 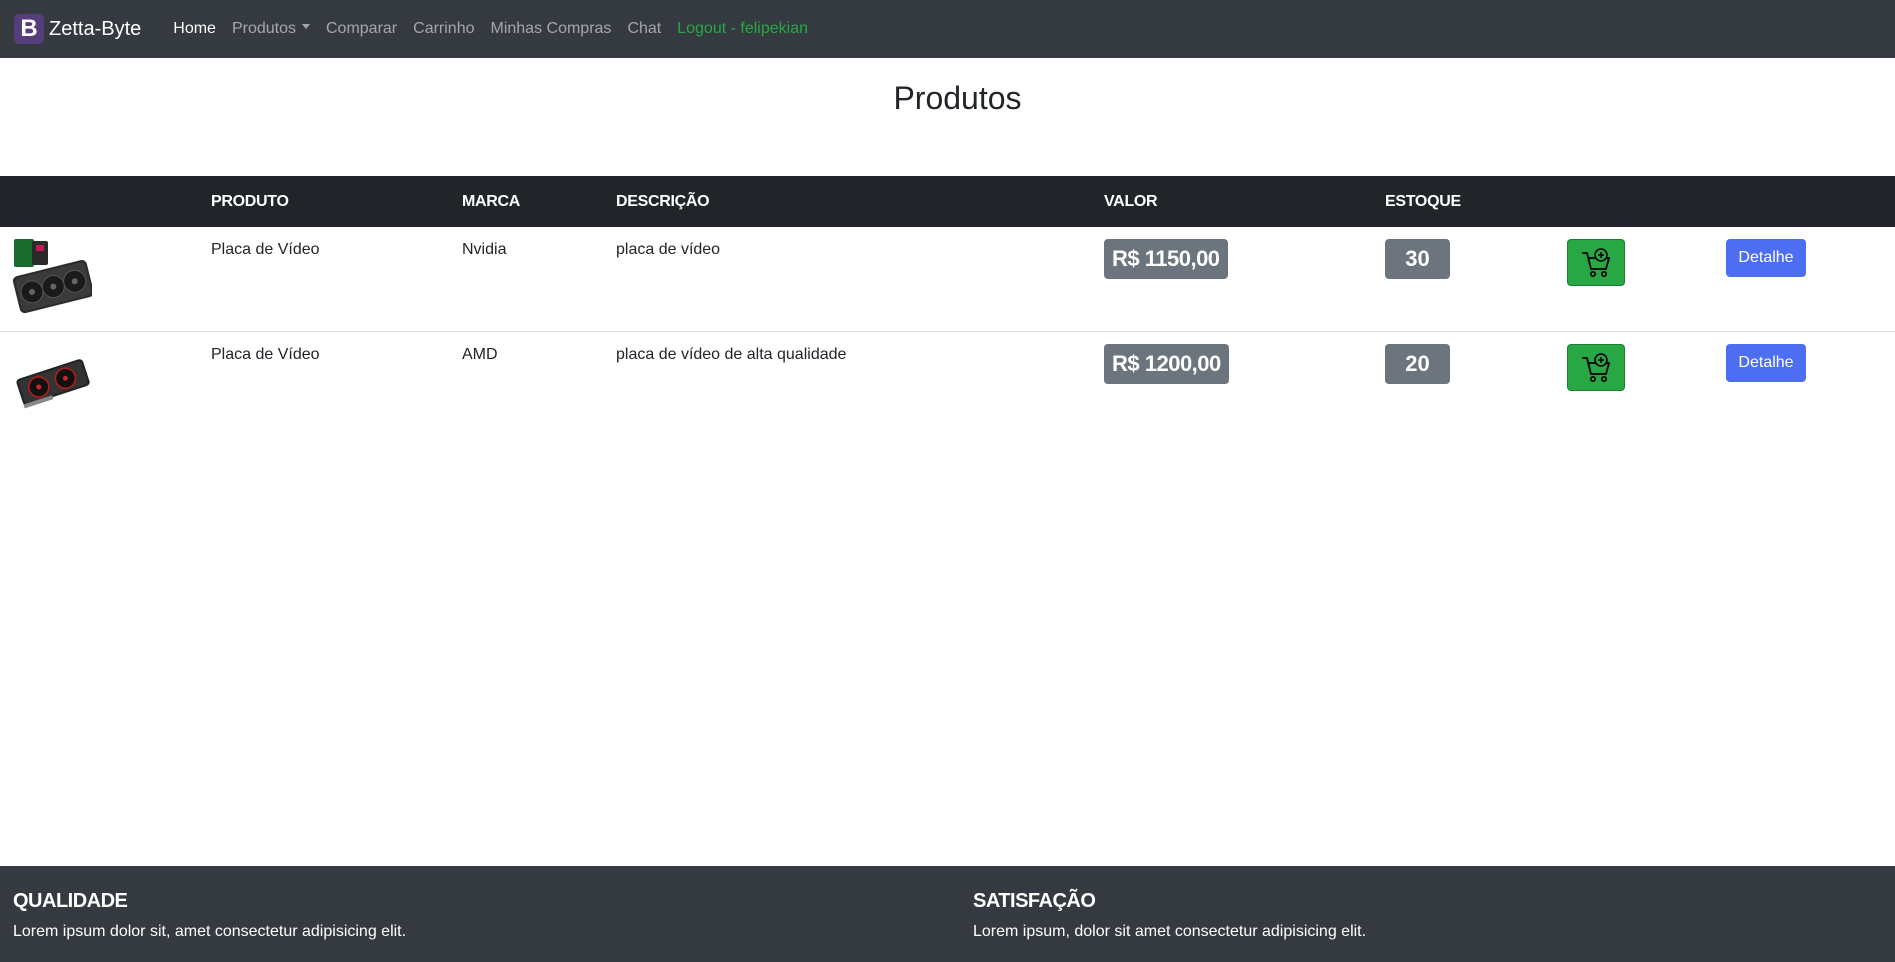 What do you see at coordinates (1423, 201) in the screenshot?
I see `column-header-estoque: ESTOQUE` at bounding box center [1423, 201].